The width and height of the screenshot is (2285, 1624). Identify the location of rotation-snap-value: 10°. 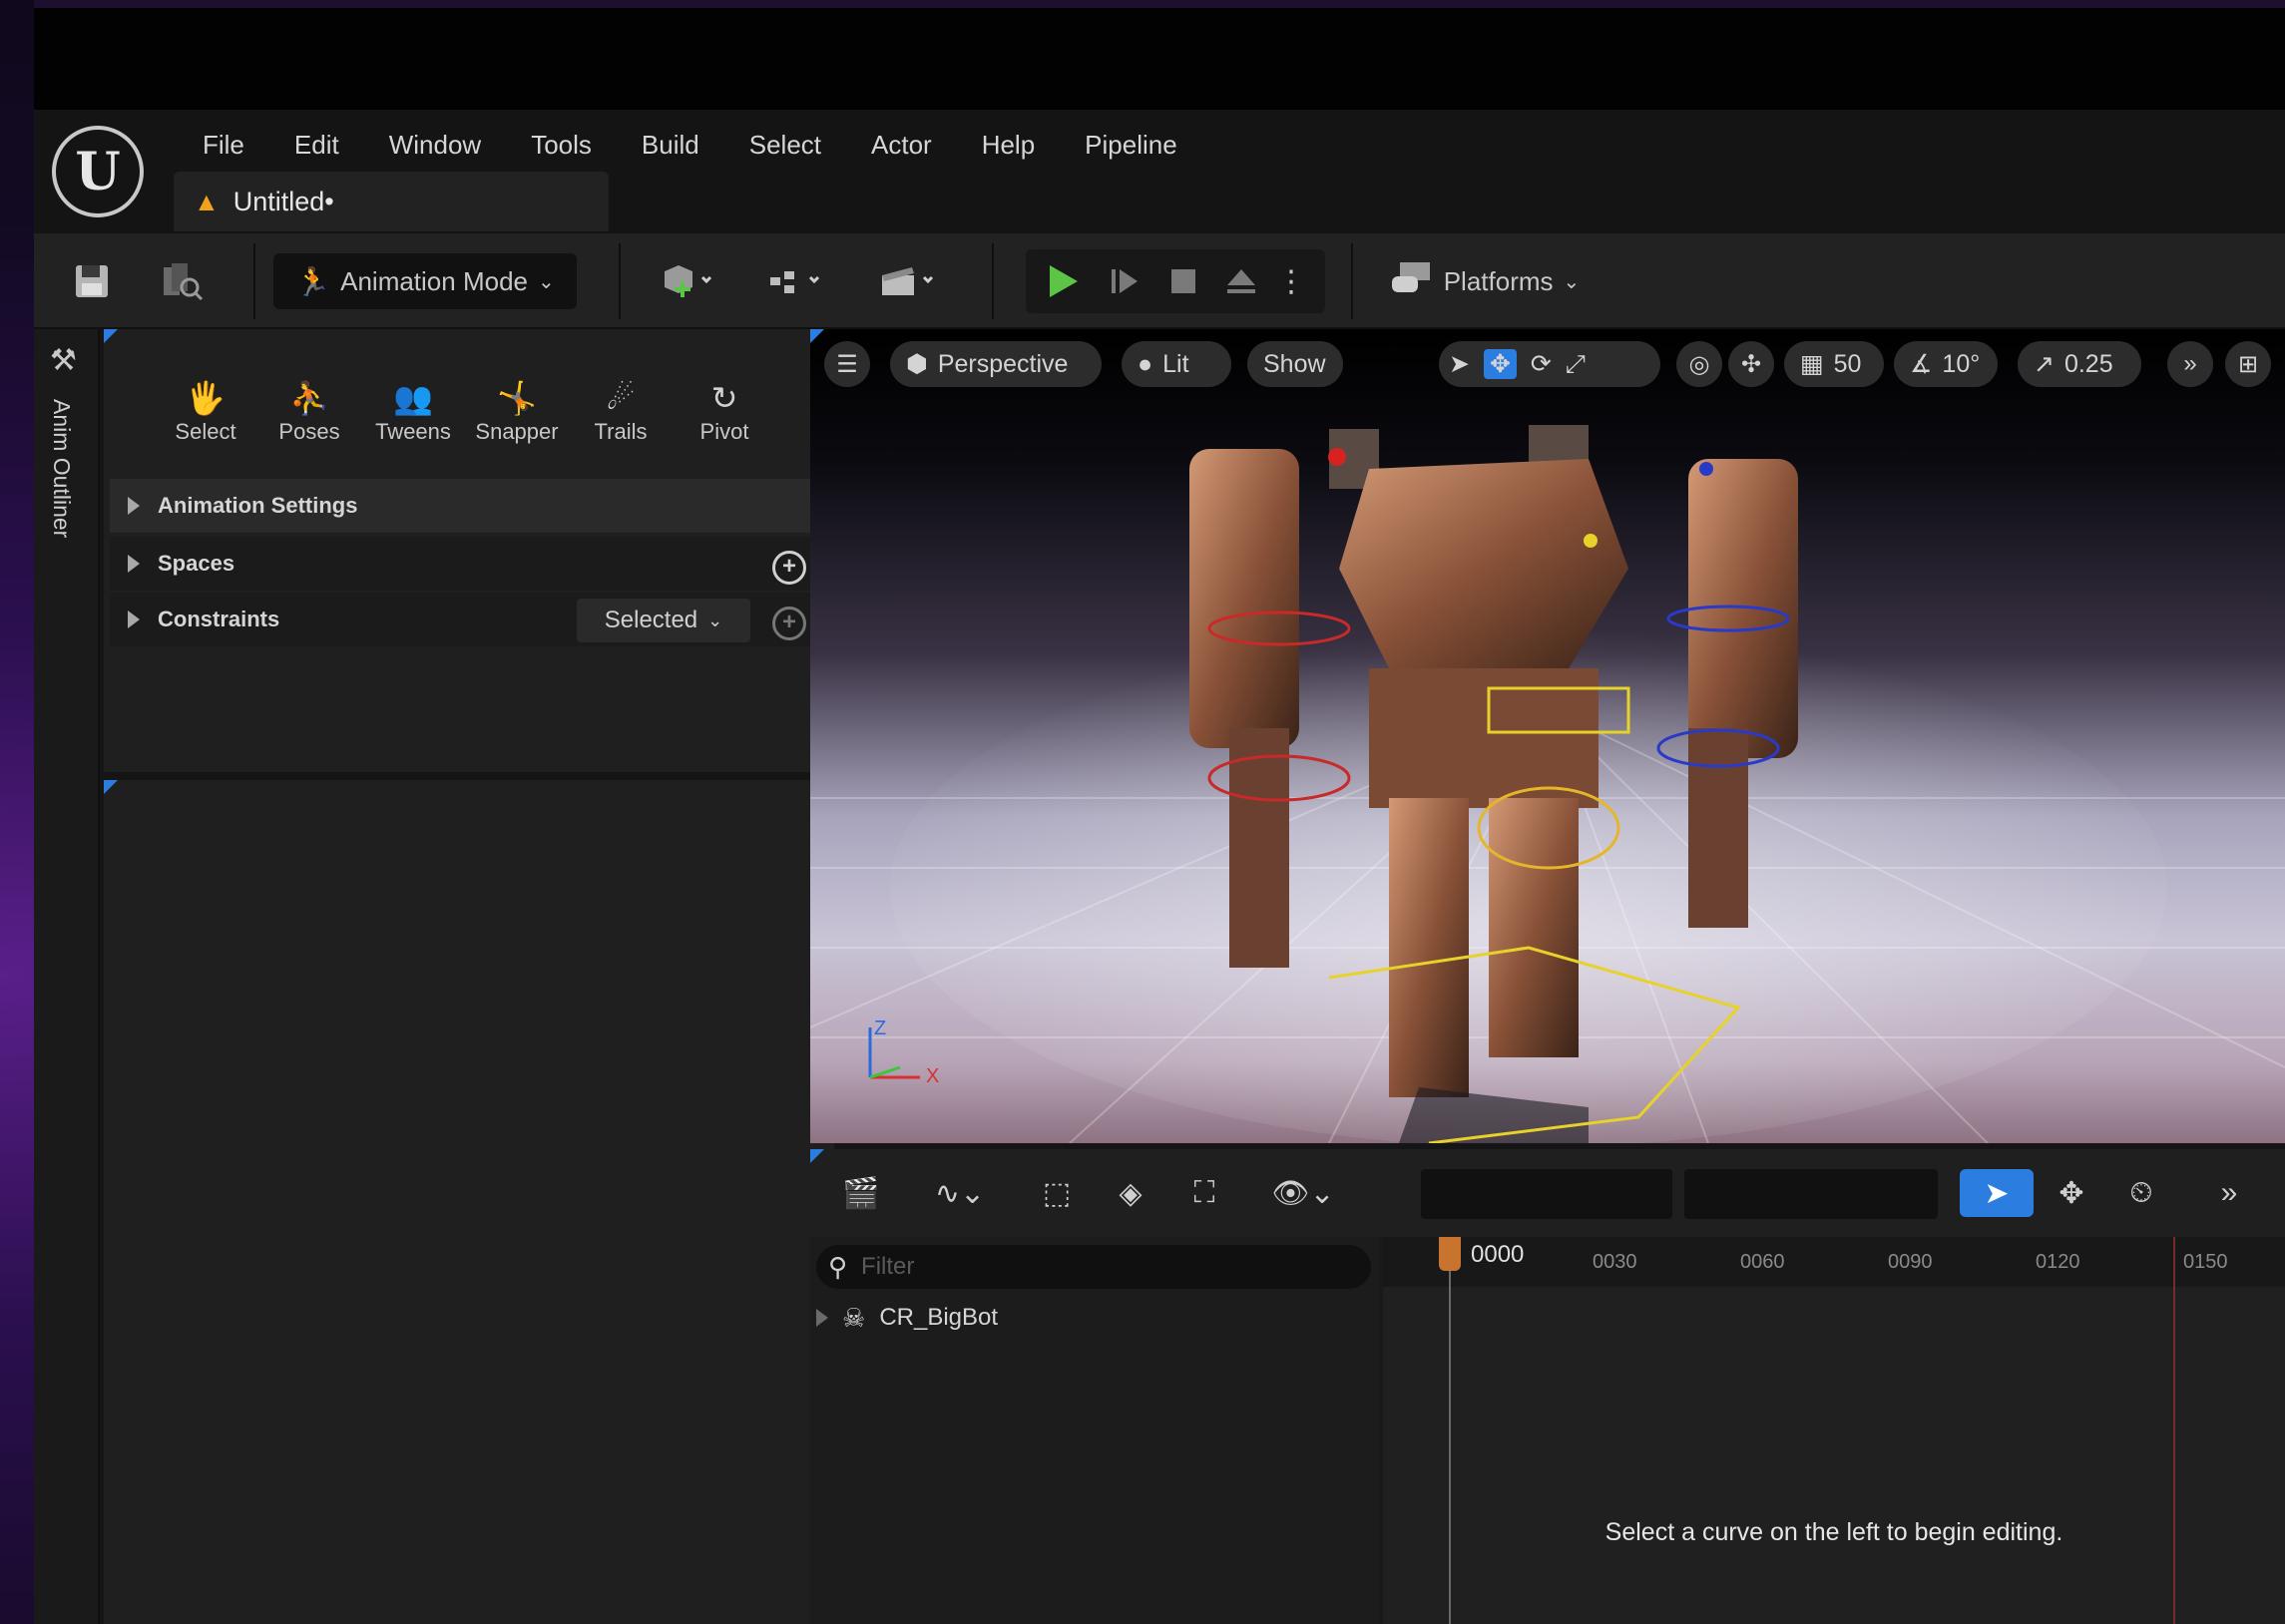
(1961, 363).